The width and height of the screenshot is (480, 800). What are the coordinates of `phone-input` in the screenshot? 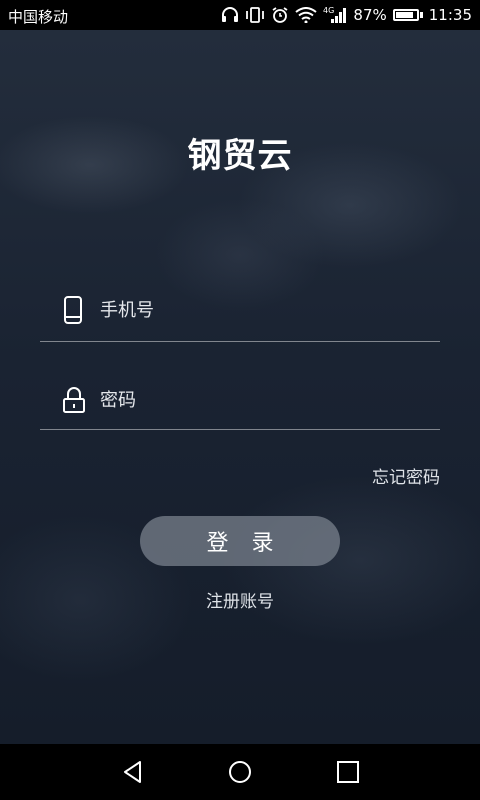 It's located at (265, 310).